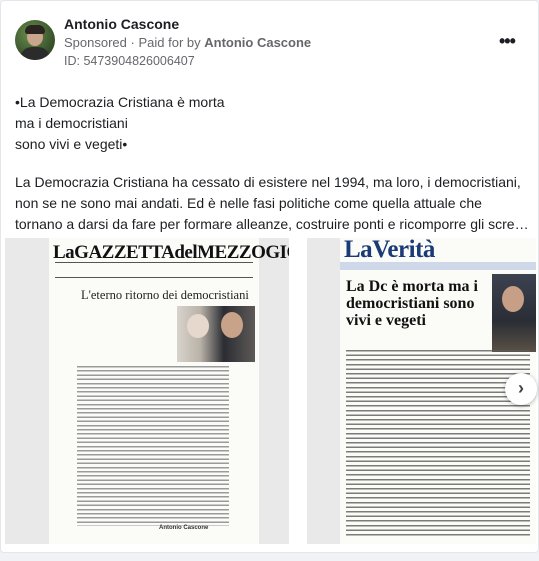  Describe the element at coordinates (165, 295) in the screenshot. I see `article-headline: L'eterno ritorno dei democristiani` at that location.